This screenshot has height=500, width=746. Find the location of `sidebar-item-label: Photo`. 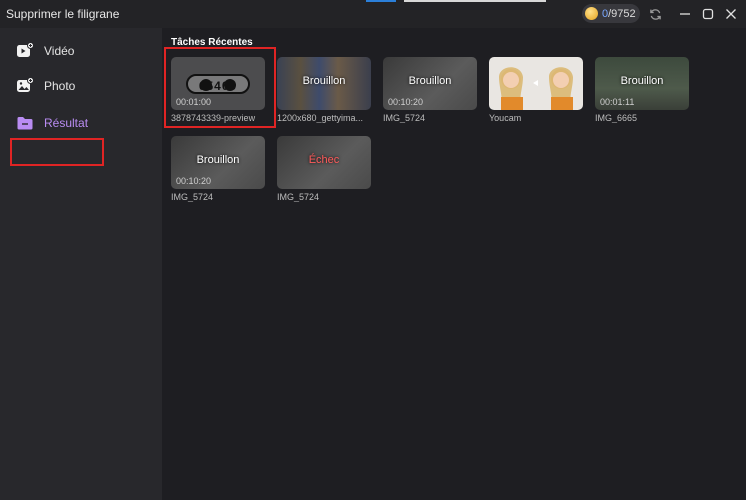

sidebar-item-label: Photo is located at coordinates (60, 86).